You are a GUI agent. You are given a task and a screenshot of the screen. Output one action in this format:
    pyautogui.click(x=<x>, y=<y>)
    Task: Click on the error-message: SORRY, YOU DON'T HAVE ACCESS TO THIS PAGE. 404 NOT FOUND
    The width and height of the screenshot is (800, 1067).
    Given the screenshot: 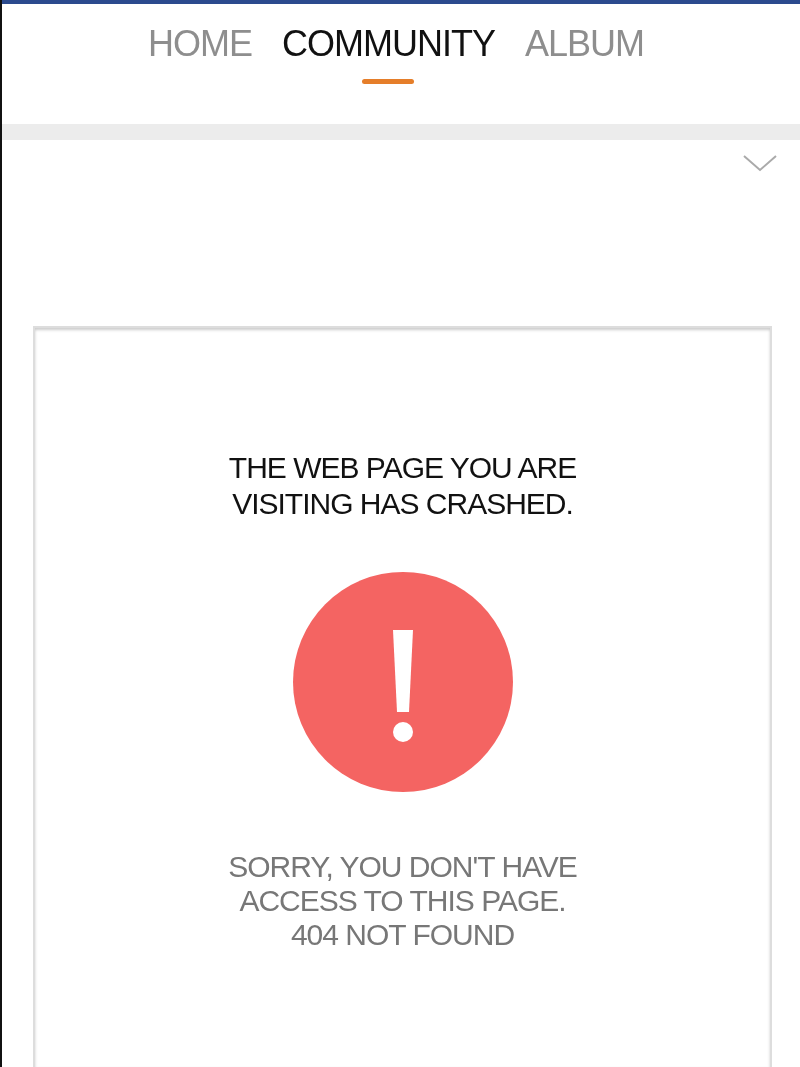 What is the action you would take?
    pyautogui.click(x=402, y=901)
    